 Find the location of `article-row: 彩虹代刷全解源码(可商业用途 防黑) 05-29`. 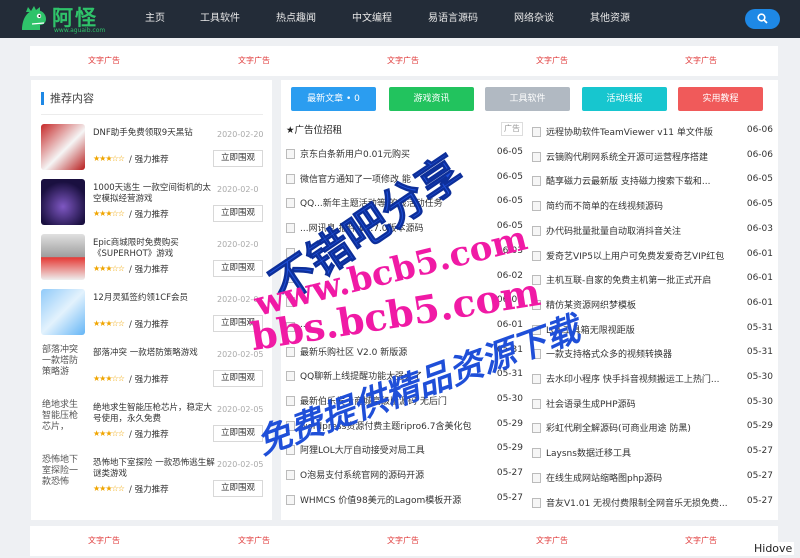

article-row: 彩虹代刷全解源码(可商业用途 防黑) 05-29 is located at coordinates (652, 428).